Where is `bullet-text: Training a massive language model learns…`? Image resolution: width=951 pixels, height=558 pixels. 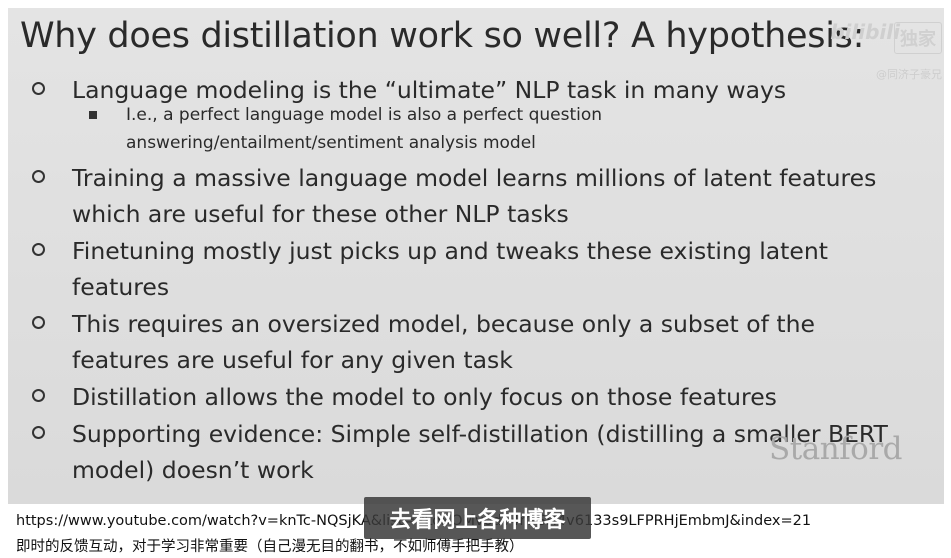
bullet-text: Training a massive language model learns… is located at coordinates (474, 196).